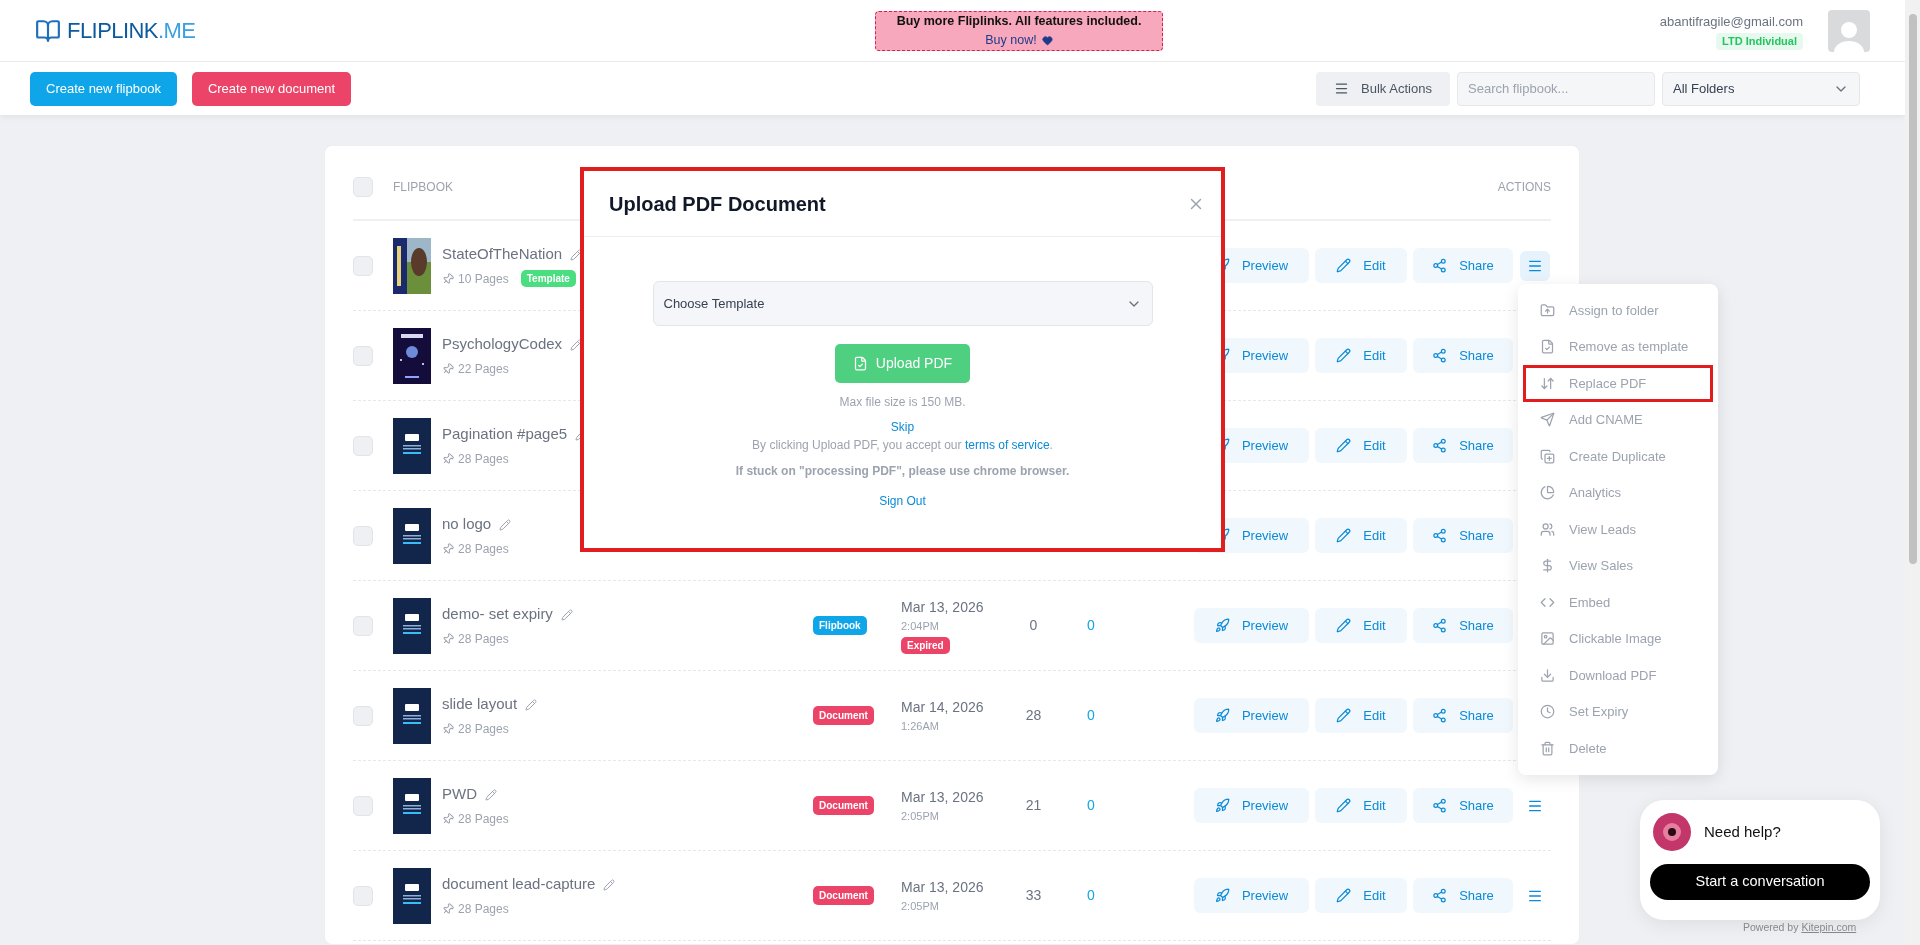 The image size is (1920, 945). Describe the element at coordinates (920, 627) in the screenshot. I see `time-text: 2:04PM` at that location.